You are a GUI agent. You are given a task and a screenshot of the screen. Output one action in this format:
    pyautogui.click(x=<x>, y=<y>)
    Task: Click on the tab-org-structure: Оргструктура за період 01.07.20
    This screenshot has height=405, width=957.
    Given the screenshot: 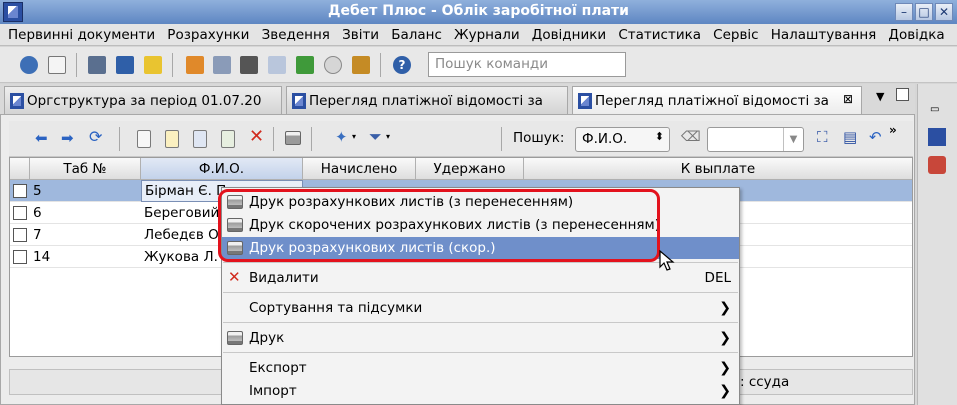 What is the action you would take?
    pyautogui.click(x=143, y=100)
    